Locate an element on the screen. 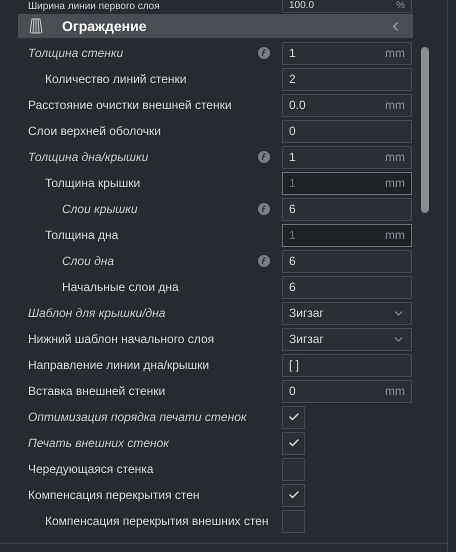 Image resolution: width=456 pixels, height=552 pixels. setting-label: Ширина линии первого слоя is located at coordinates (94, 6).